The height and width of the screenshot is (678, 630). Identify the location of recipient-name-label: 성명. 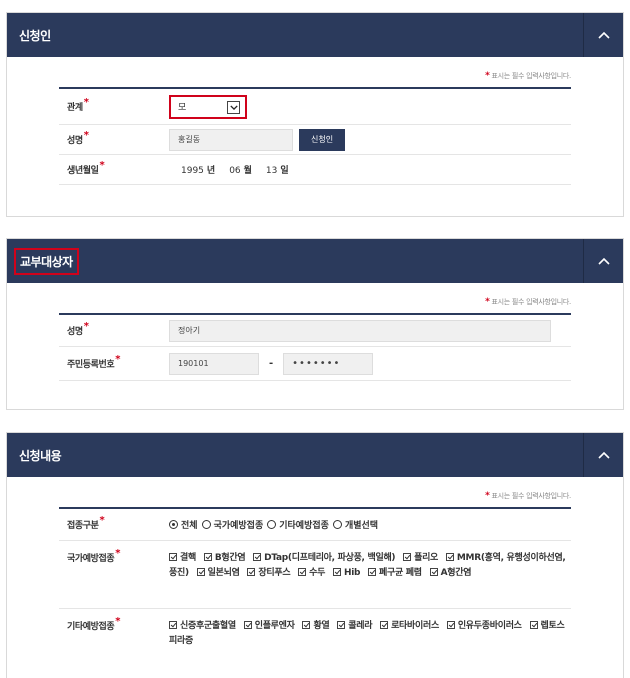
(75, 332).